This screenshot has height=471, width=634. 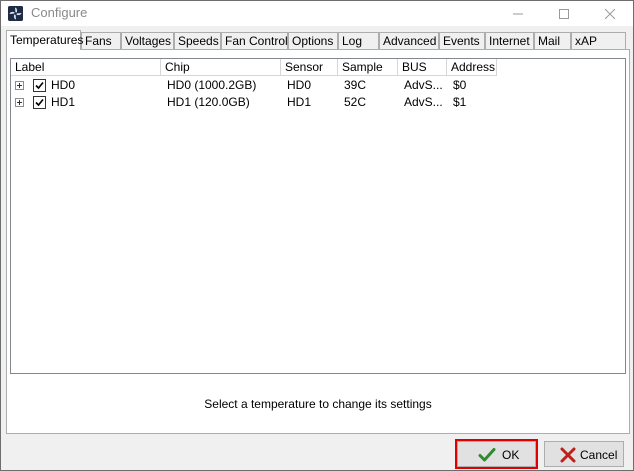 What do you see at coordinates (487, 455) in the screenshot?
I see `green-check-icon` at bounding box center [487, 455].